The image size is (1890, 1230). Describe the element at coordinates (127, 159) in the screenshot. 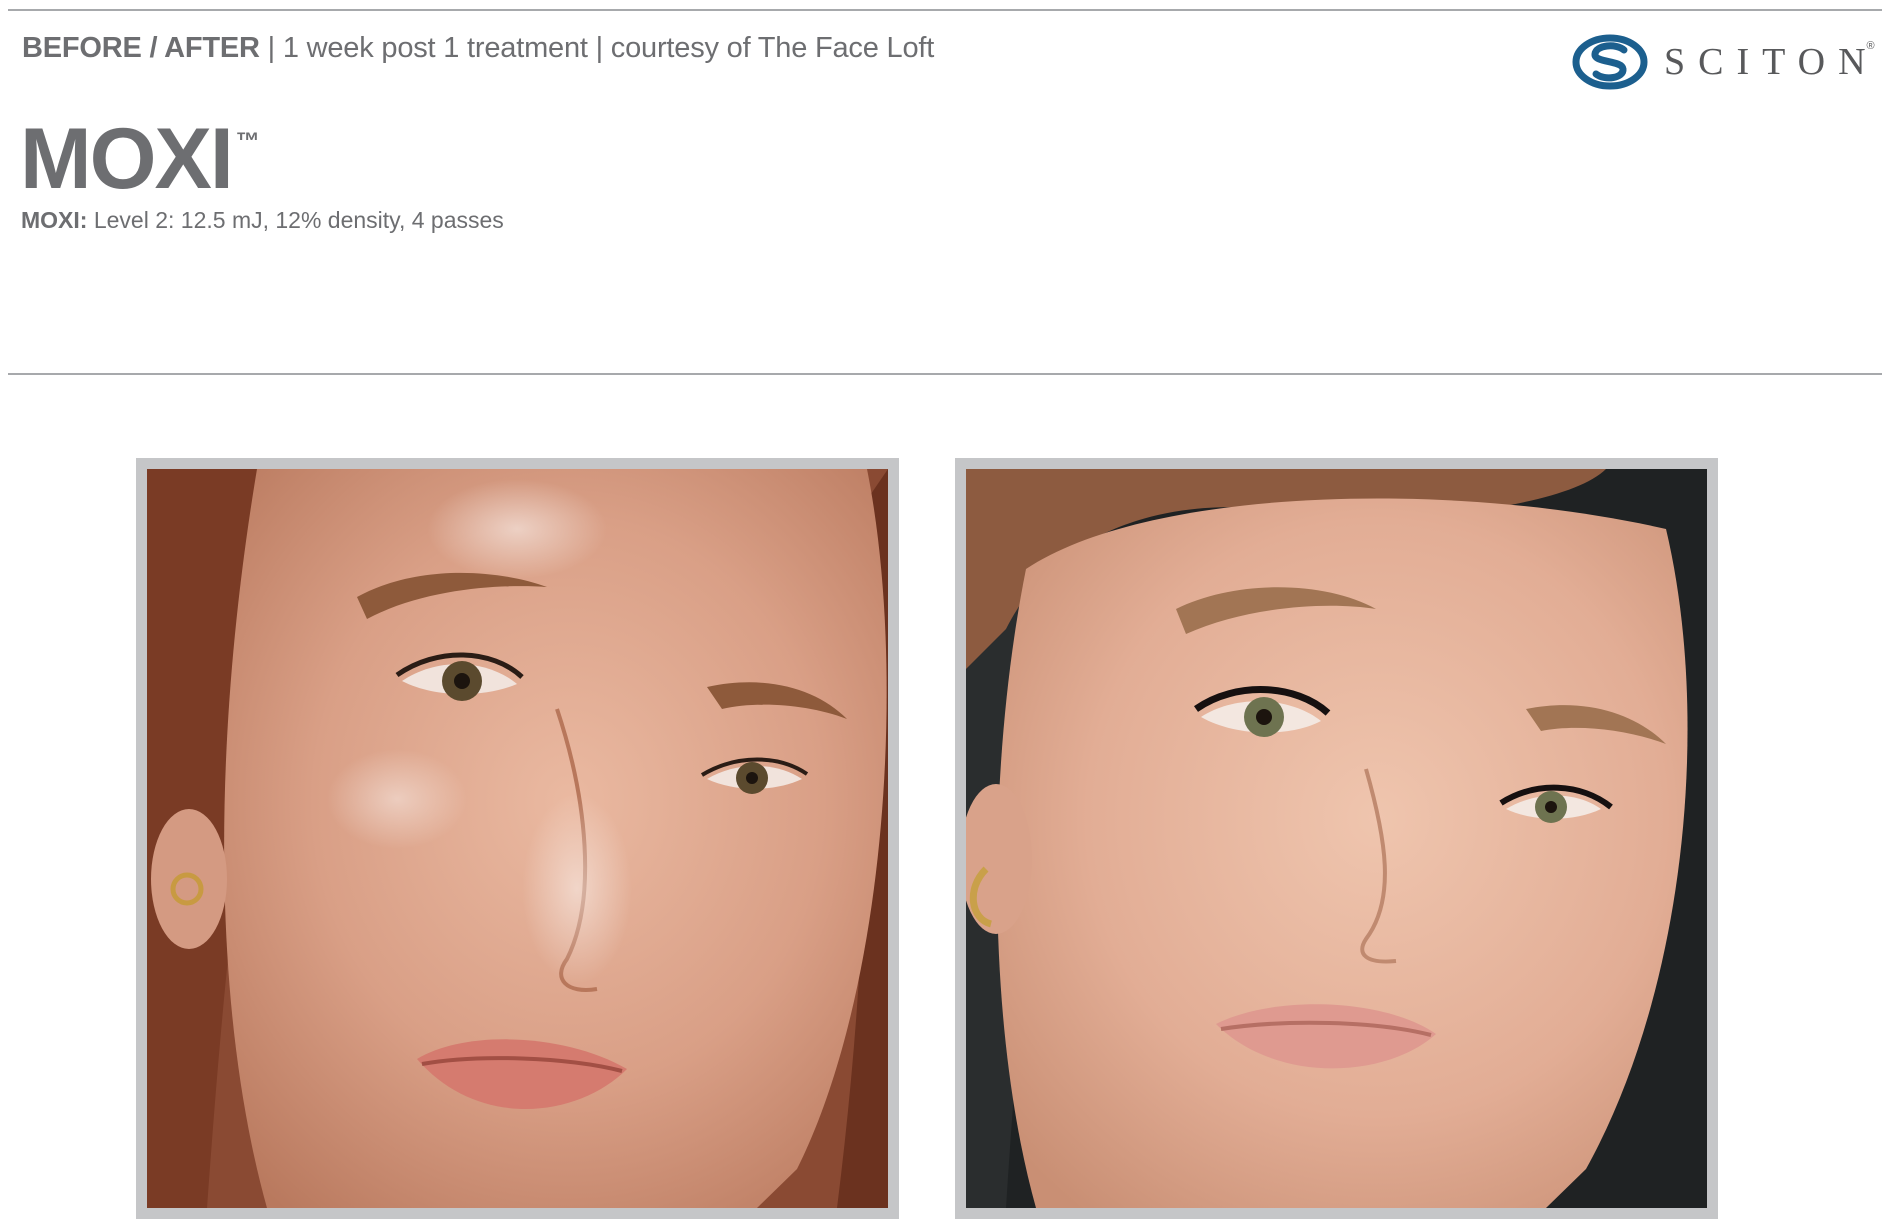

I see `title-text: MOXI` at that location.